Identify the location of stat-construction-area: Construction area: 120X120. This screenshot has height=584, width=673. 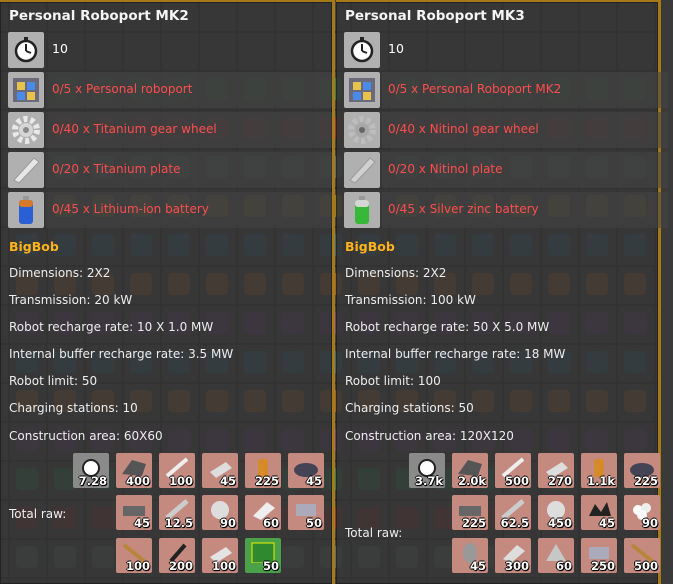
(429, 436).